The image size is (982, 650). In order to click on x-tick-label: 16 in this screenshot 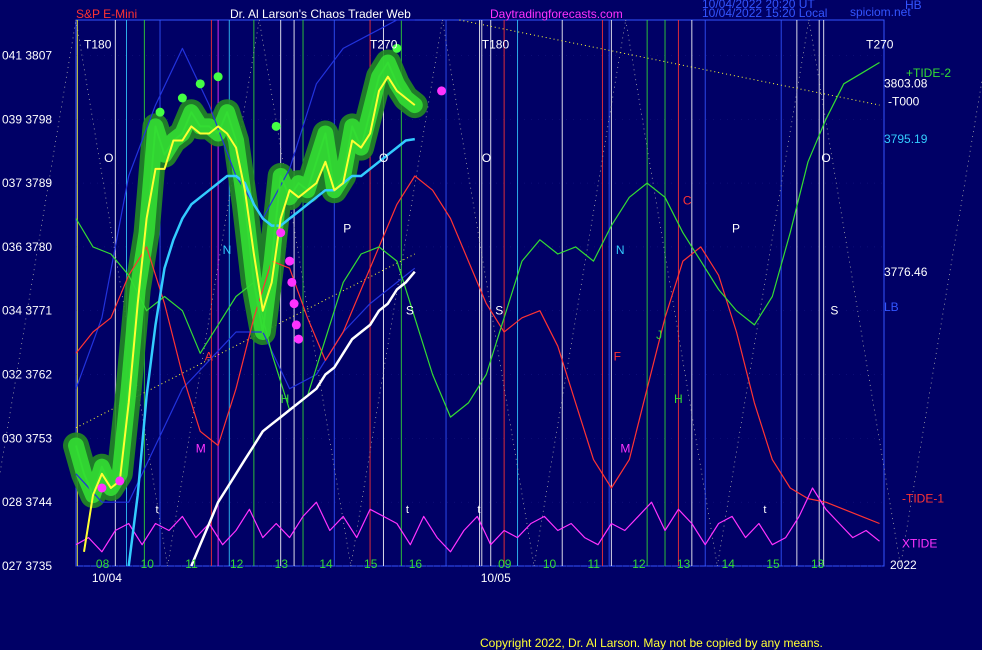, I will do `click(416, 564)`.